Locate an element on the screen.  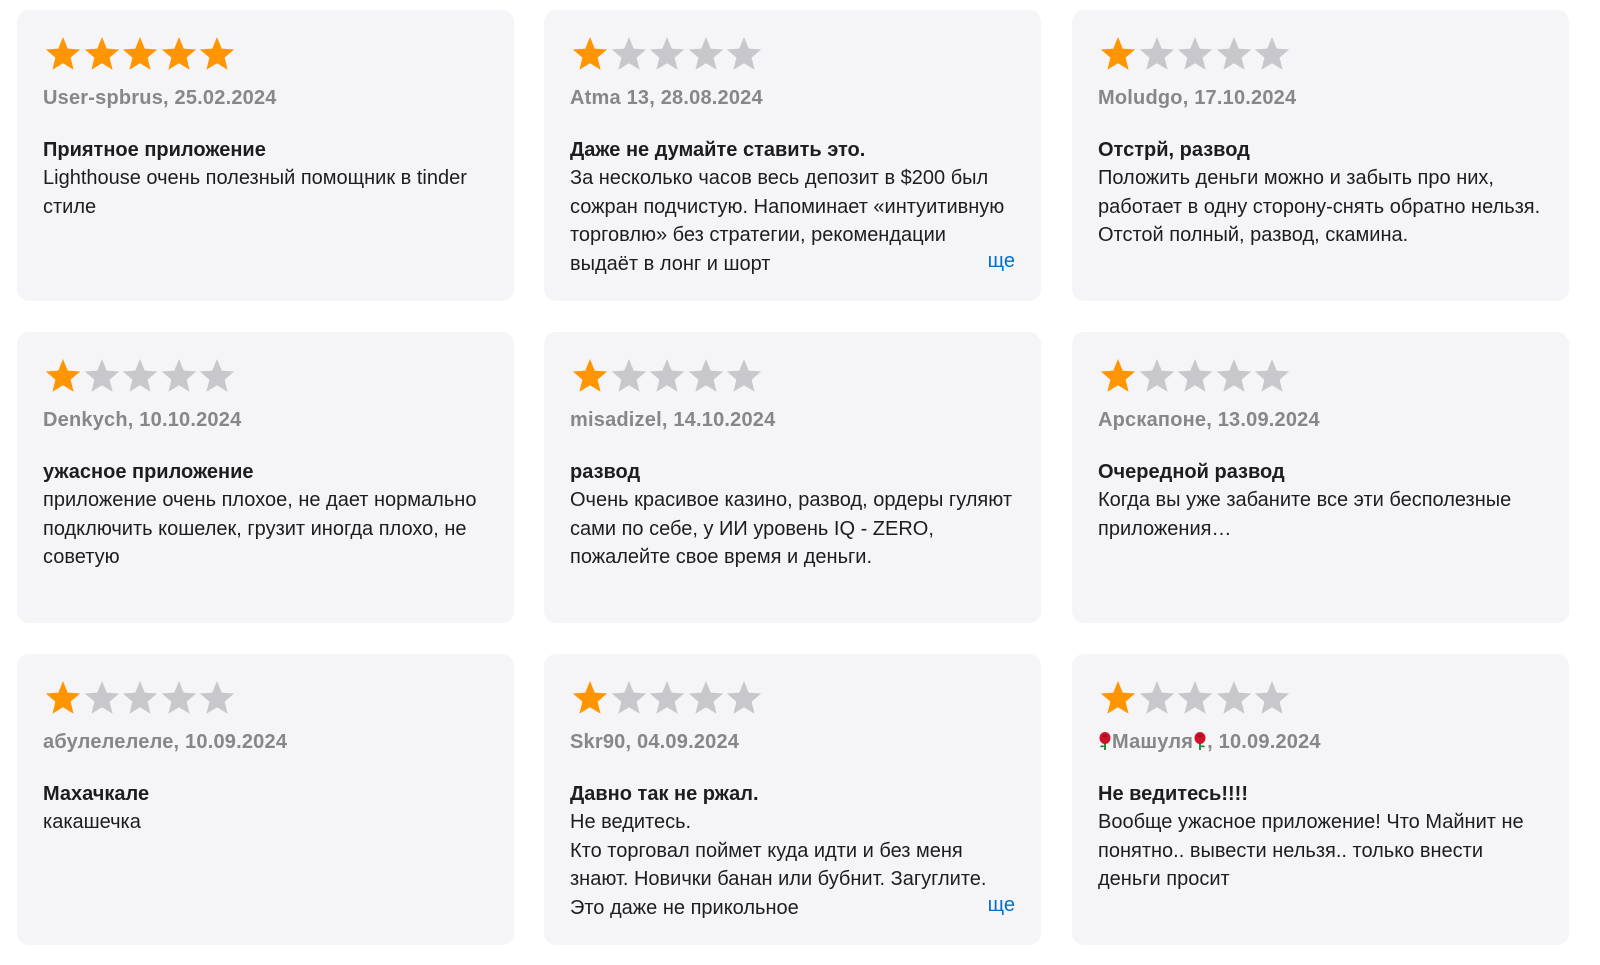
review-meta: Atma 13, 28.08.2024 is located at coordinates (666, 98).